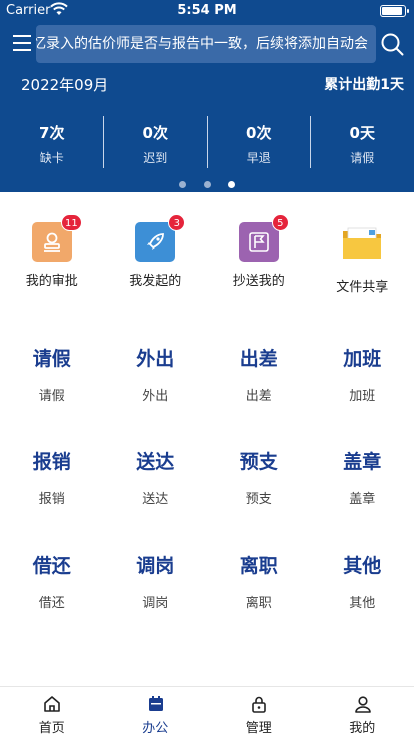 The height and width of the screenshot is (736, 414). Describe the element at coordinates (258, 359) in the screenshot. I see `func-title: 出差` at that location.